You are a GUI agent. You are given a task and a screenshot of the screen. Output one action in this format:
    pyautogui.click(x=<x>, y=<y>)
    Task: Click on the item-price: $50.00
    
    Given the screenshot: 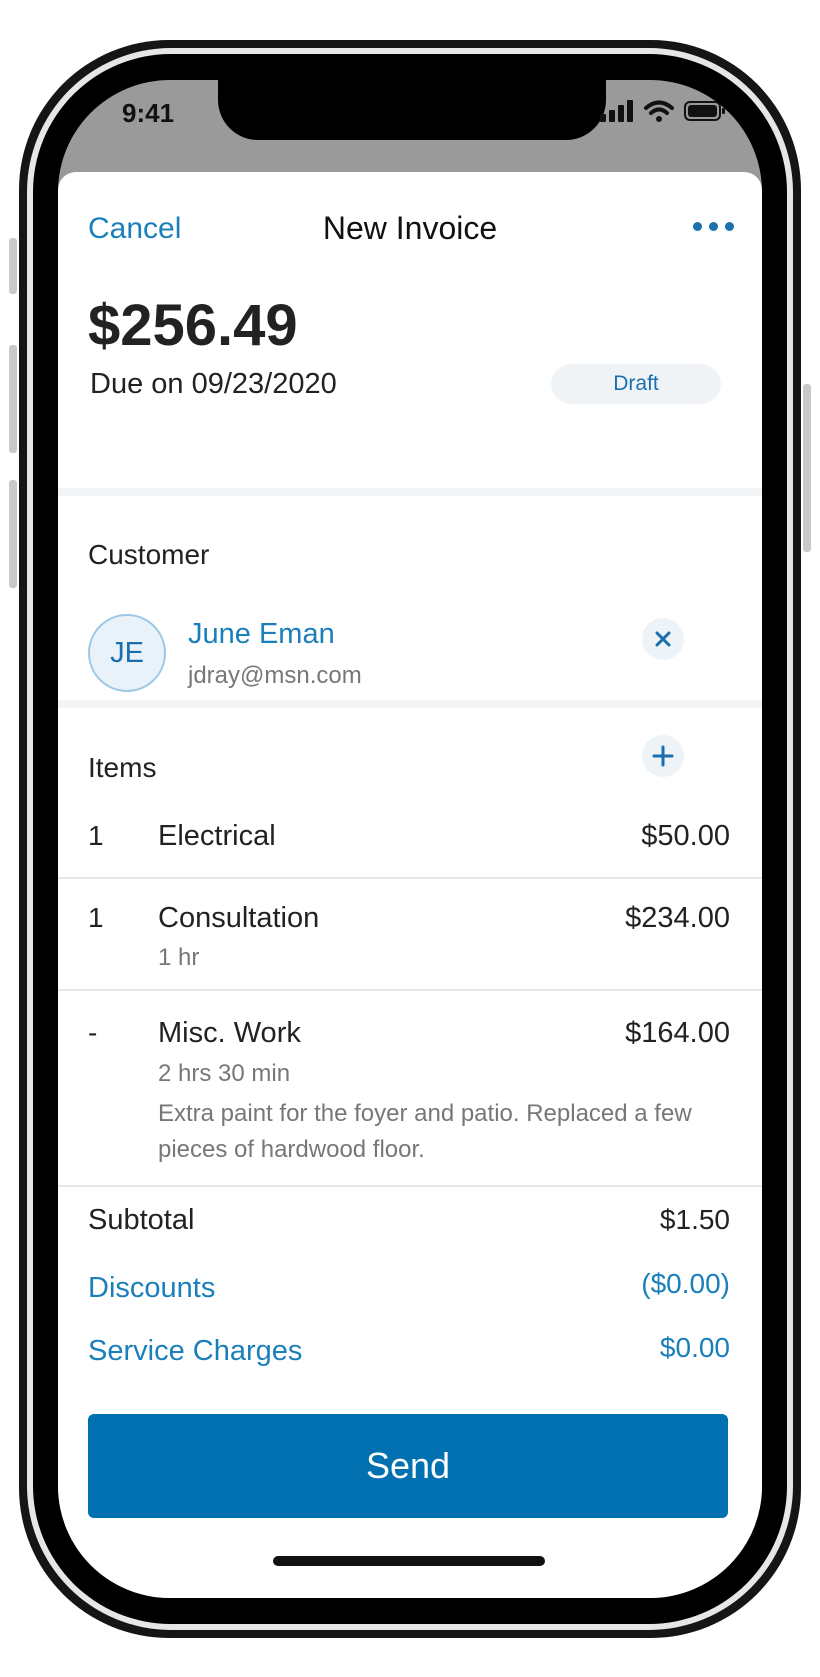 What is the action you would take?
    pyautogui.click(x=685, y=836)
    